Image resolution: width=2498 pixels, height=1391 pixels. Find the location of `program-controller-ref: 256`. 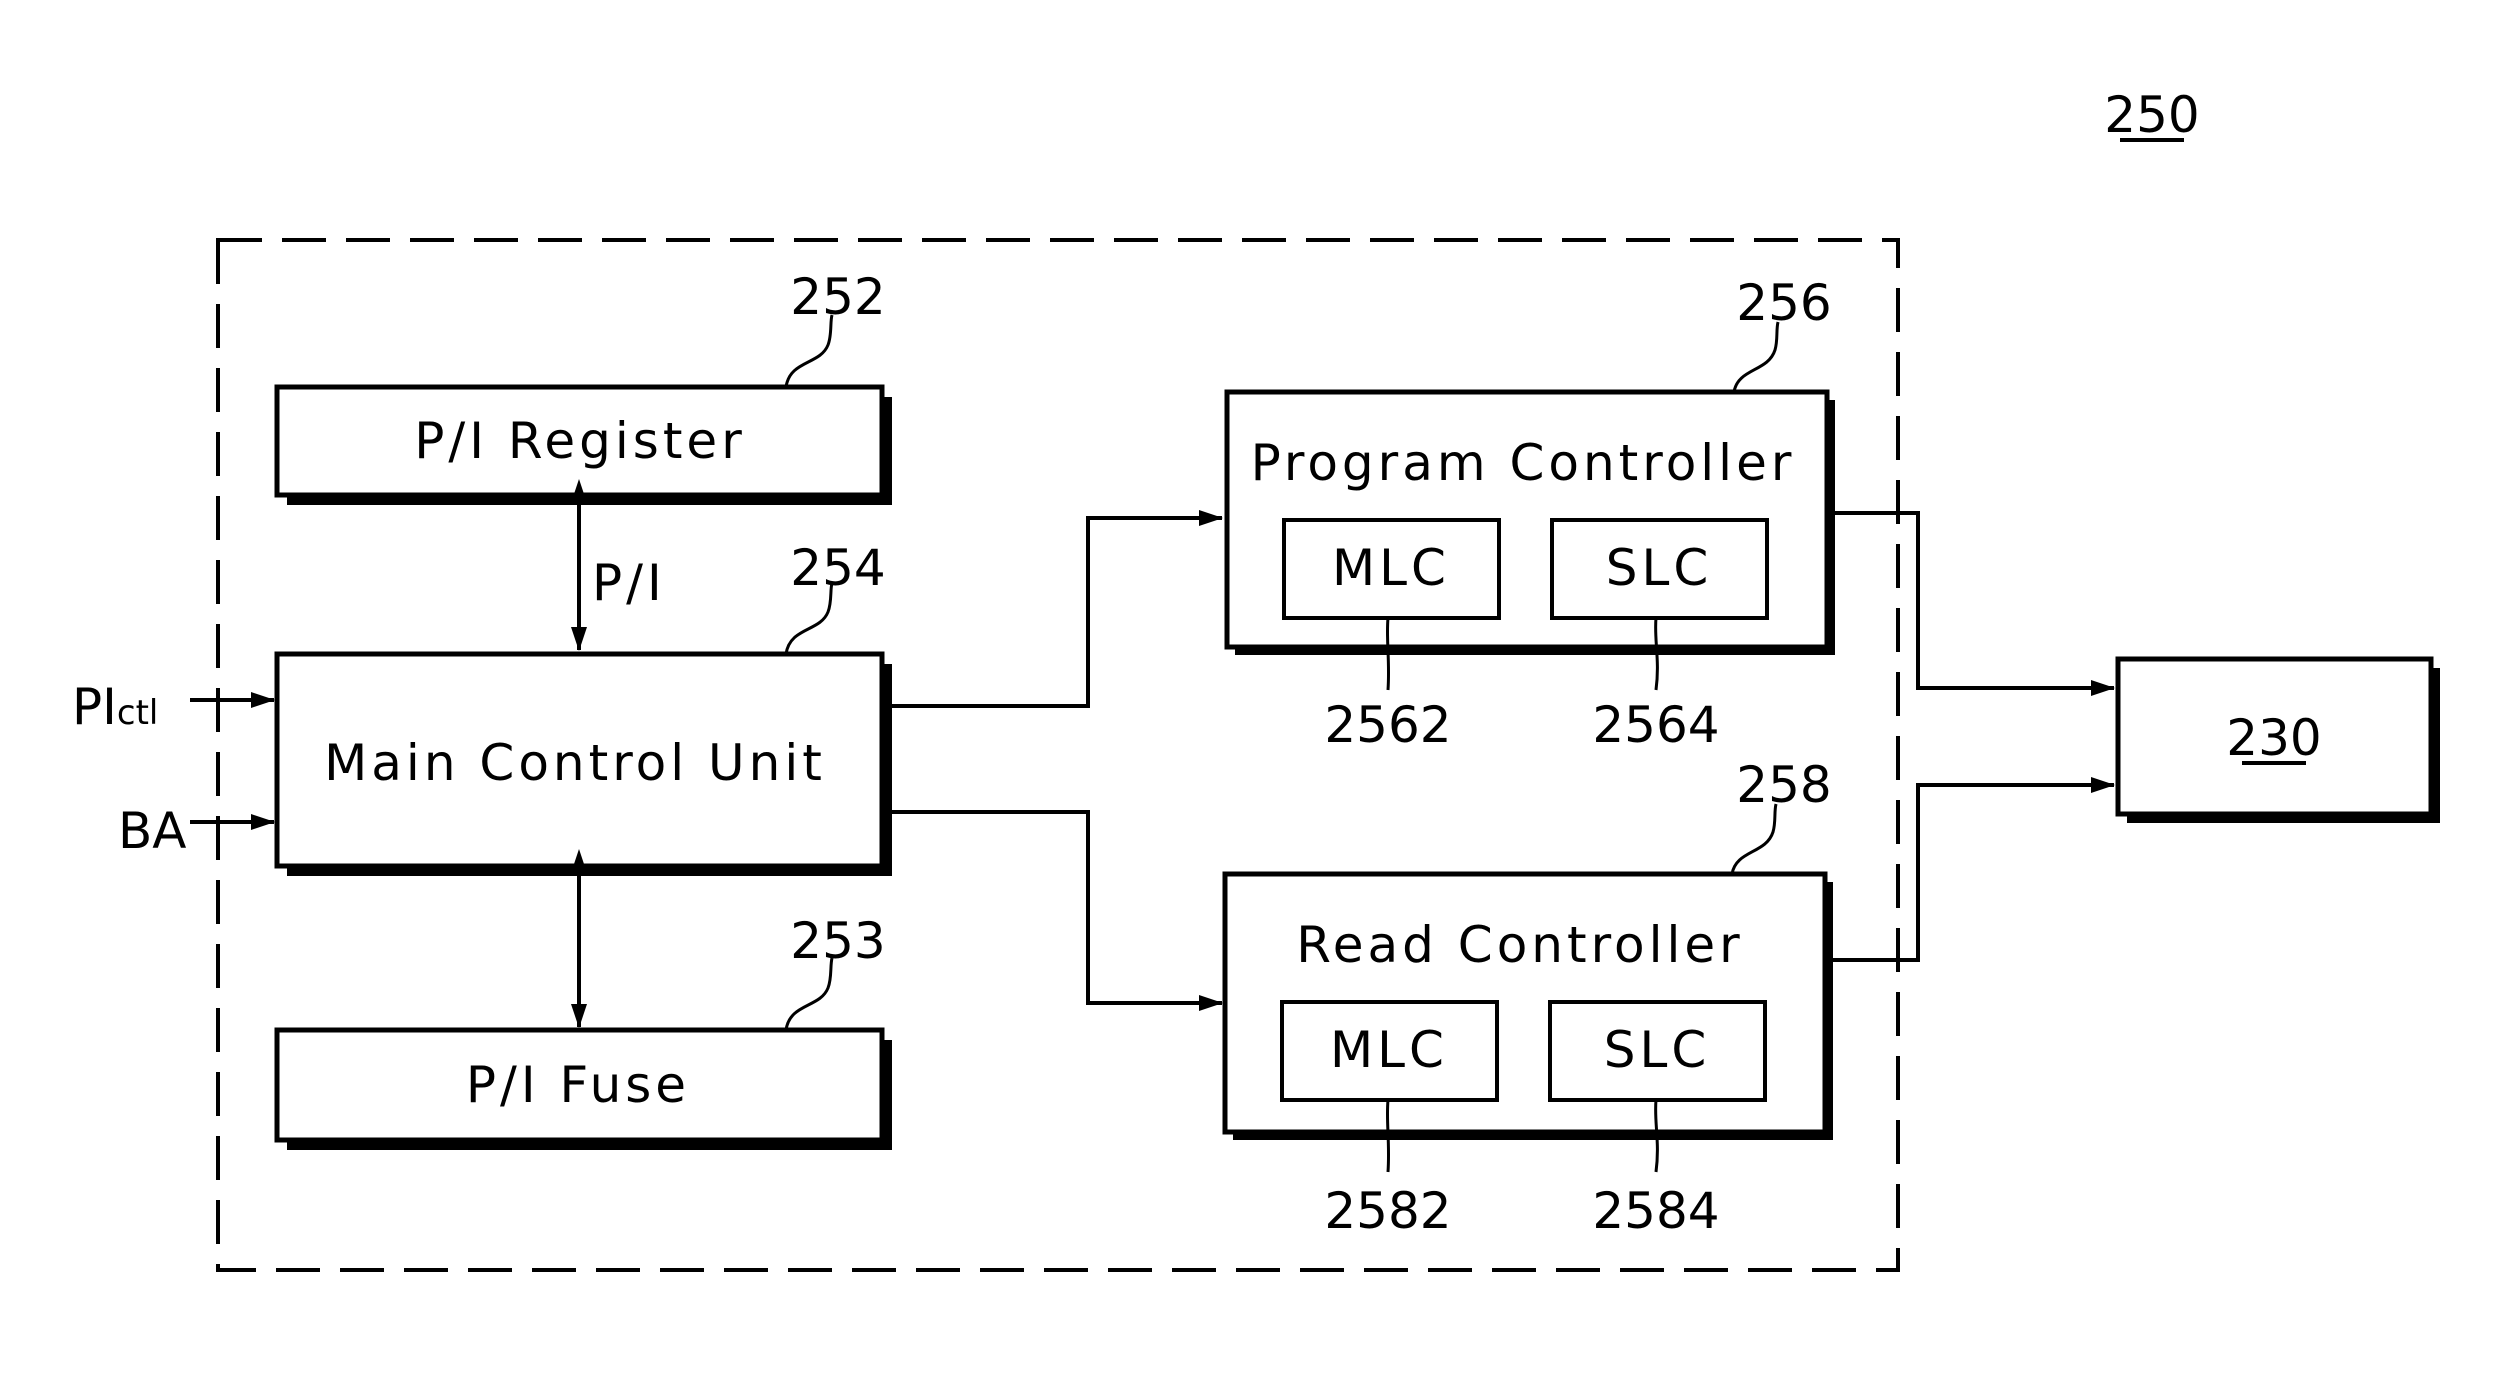

program-controller-ref: 256 is located at coordinates (1783, 303).